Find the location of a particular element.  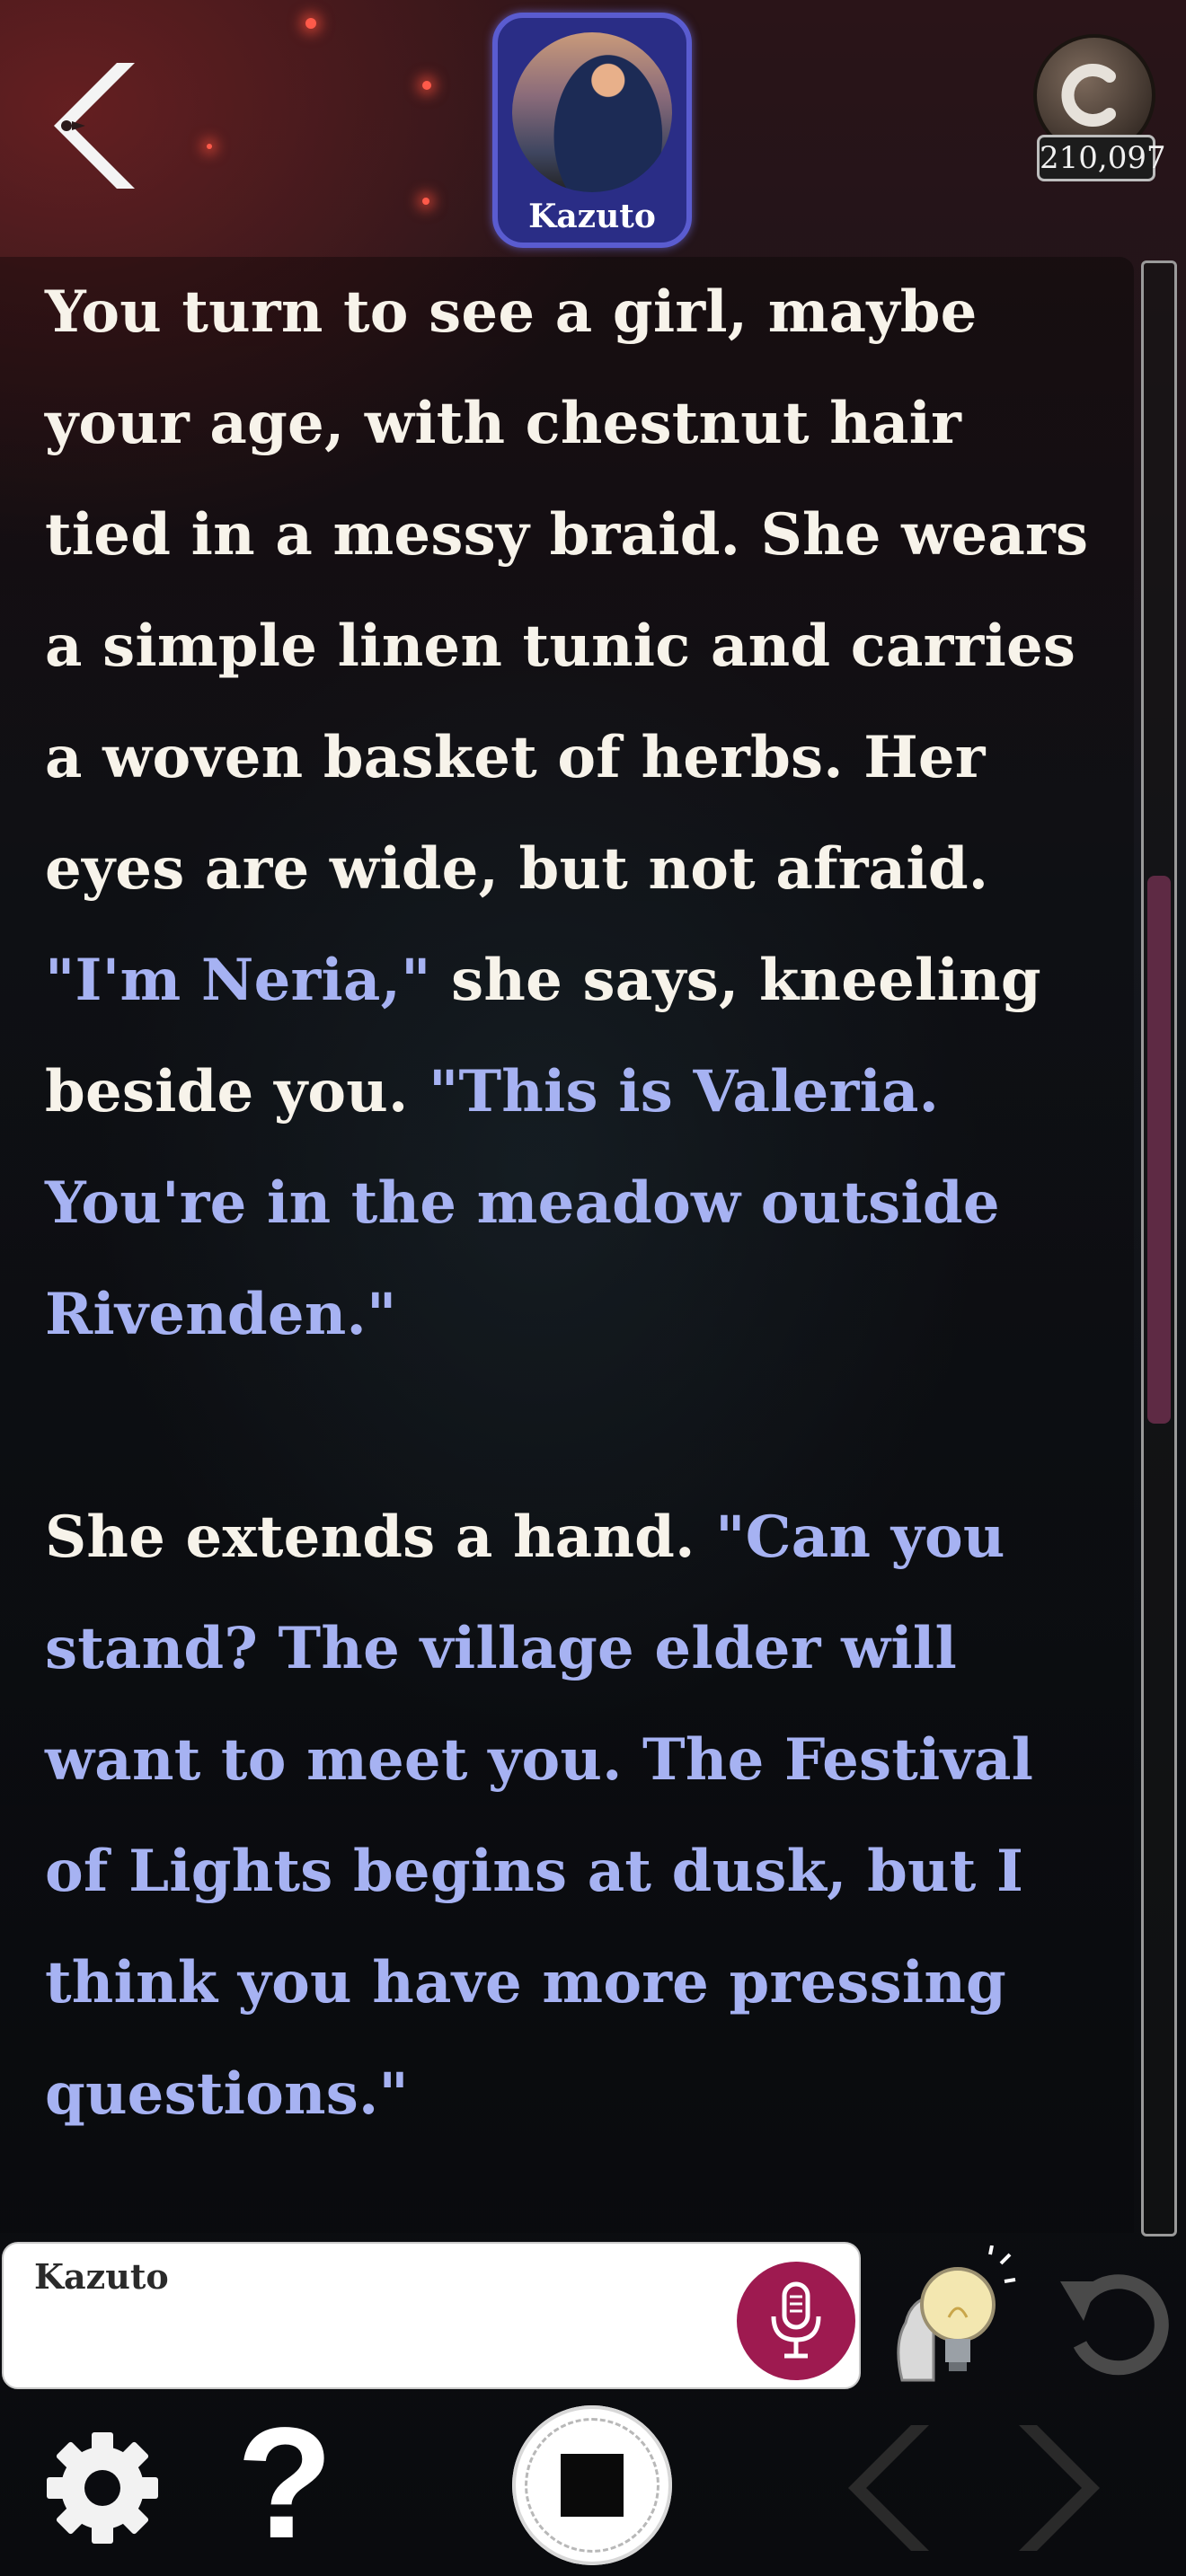

stop-button is located at coordinates (592, 2485).